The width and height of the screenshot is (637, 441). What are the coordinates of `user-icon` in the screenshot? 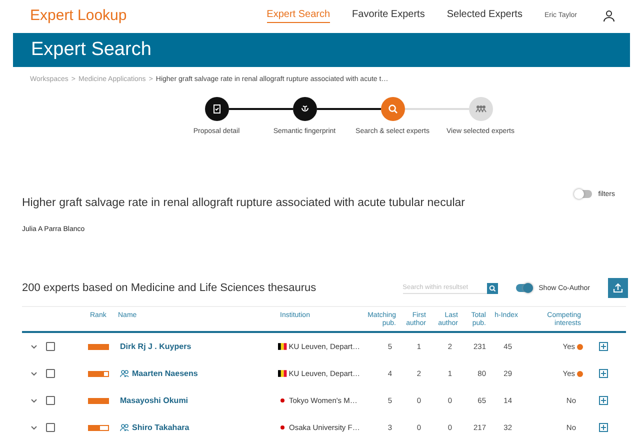 It's located at (609, 16).